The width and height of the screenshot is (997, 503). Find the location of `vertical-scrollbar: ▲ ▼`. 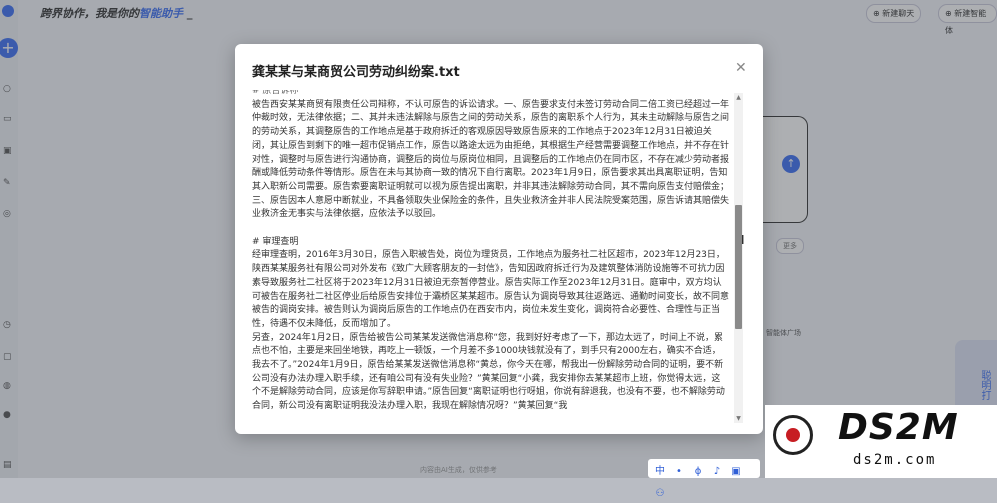

vertical-scrollbar: ▲ ▼ is located at coordinates (738, 258).